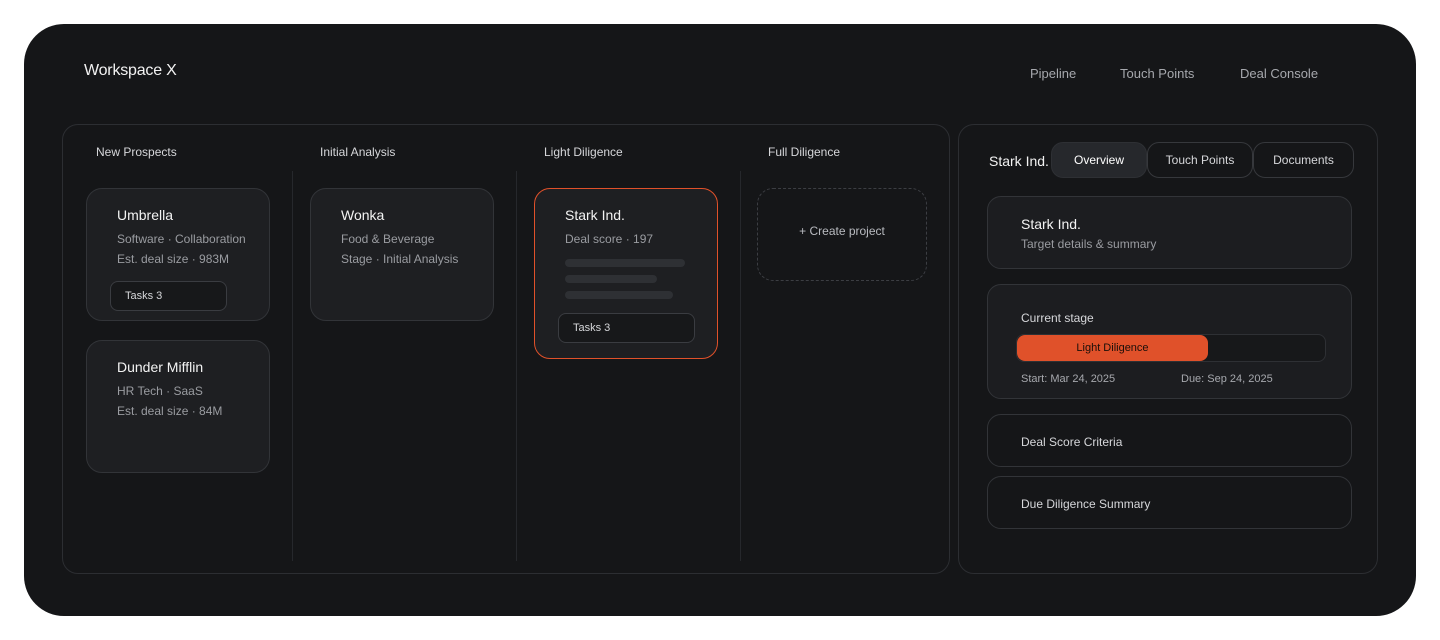 The height and width of the screenshot is (640, 1440). Describe the element at coordinates (720, 74) in the screenshot. I see `top-nav: Pipeline Touch Points Deal Console` at that location.